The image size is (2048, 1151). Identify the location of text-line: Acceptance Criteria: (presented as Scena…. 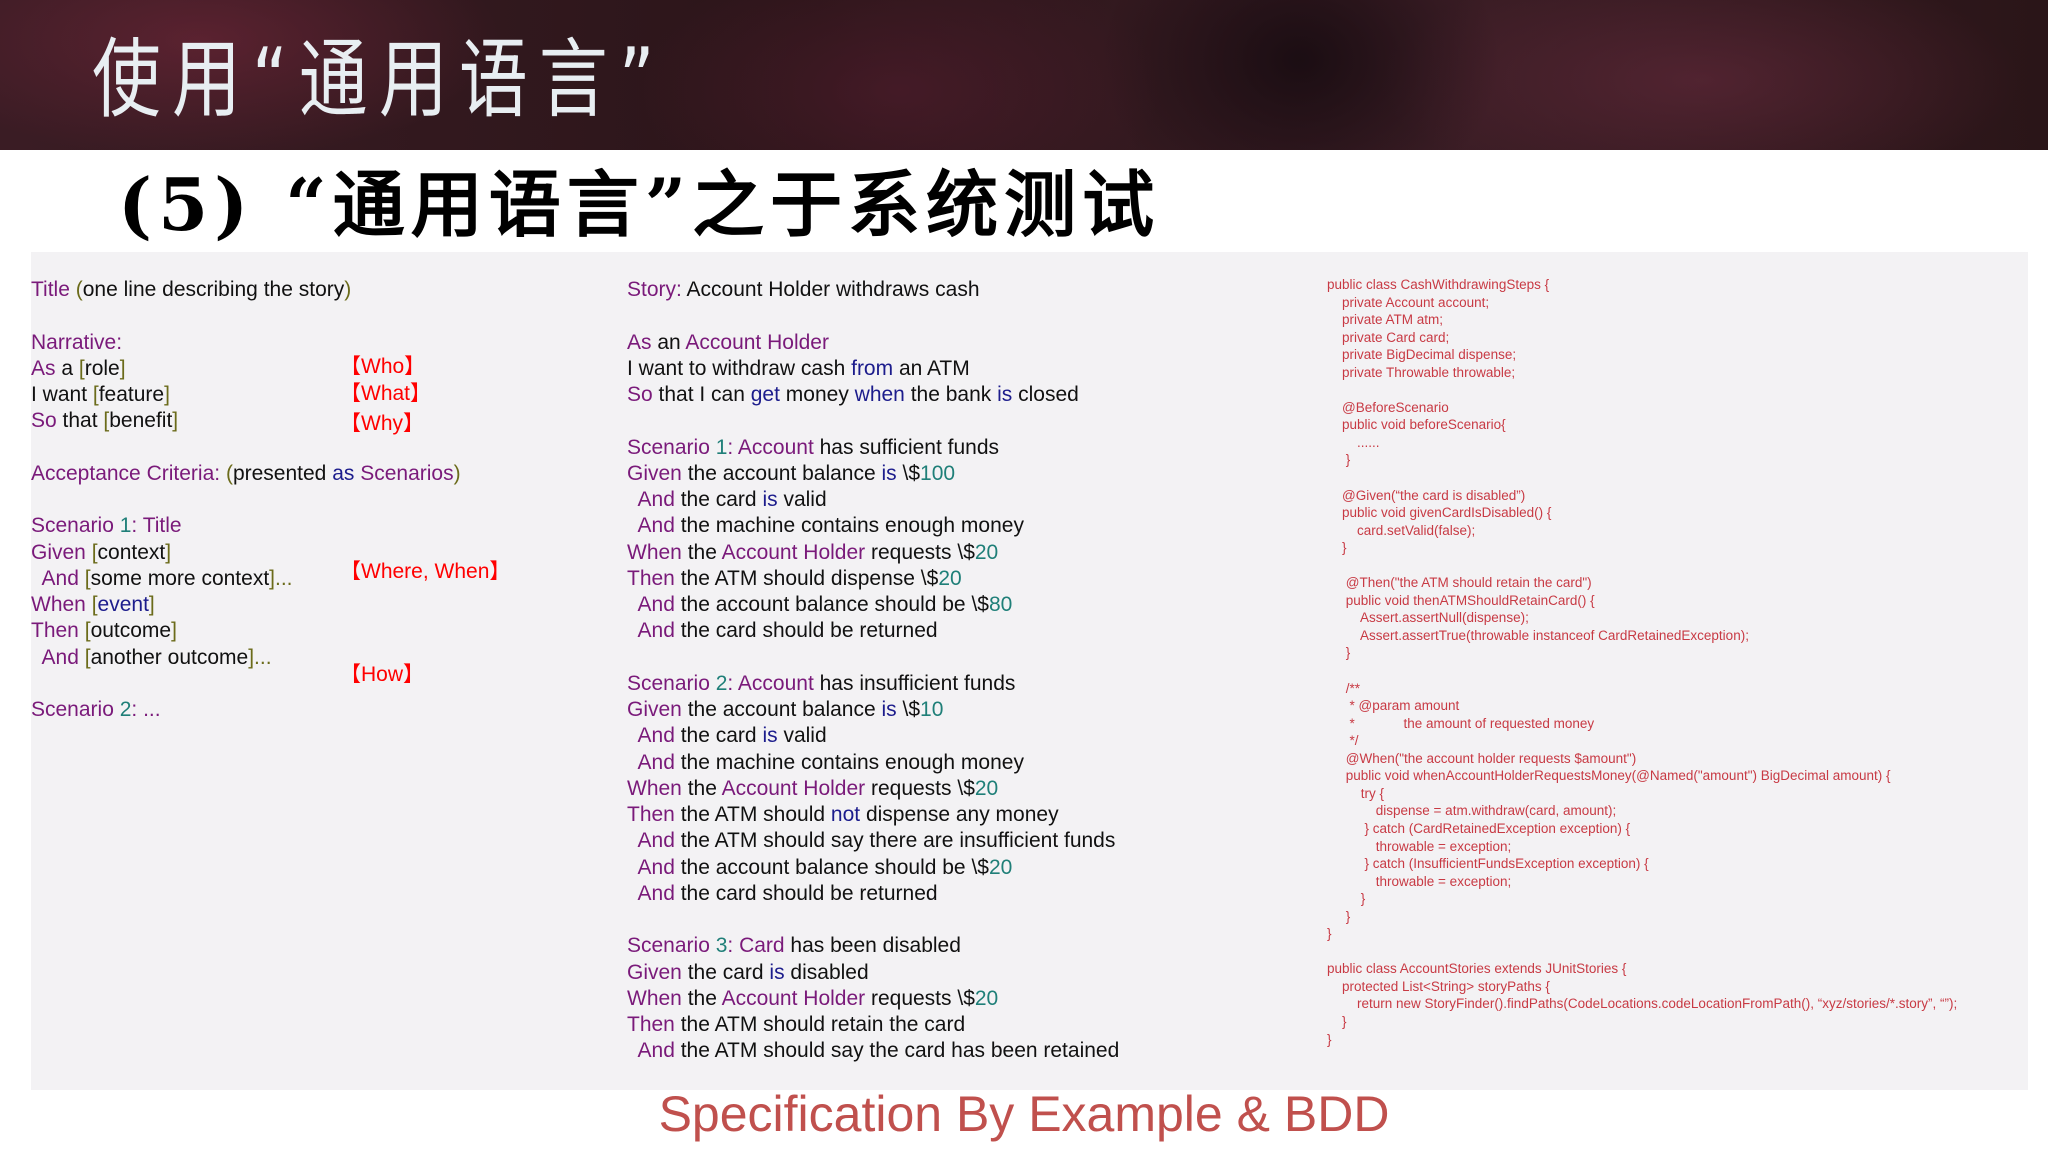
(311, 474).